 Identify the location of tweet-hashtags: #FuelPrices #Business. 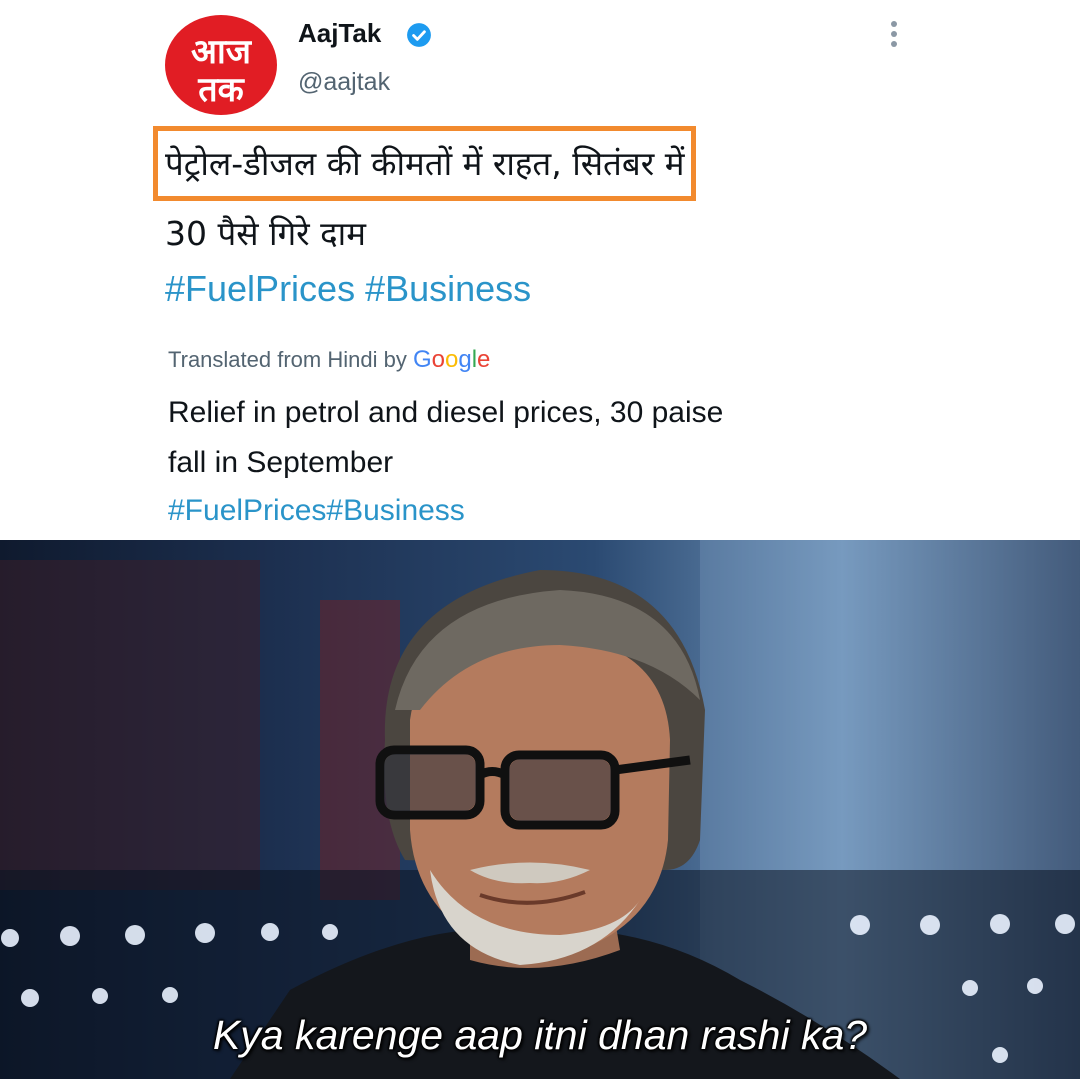
(348, 289).